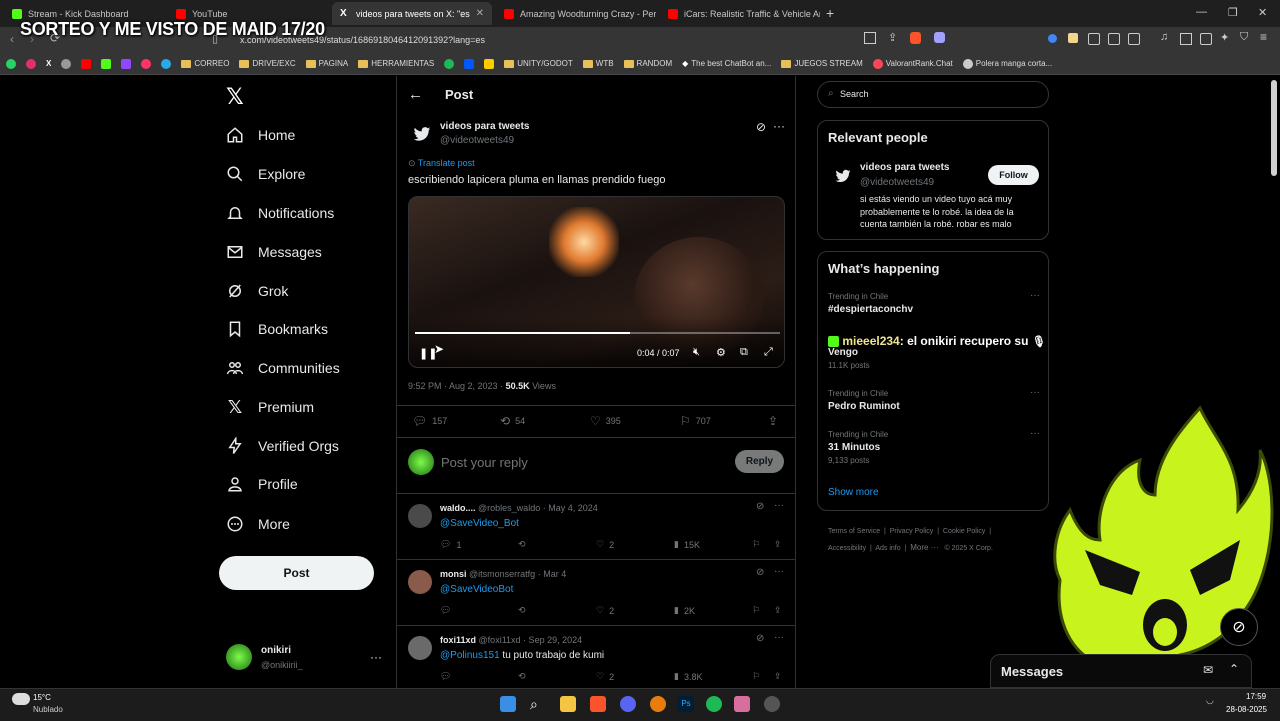  Describe the element at coordinates (480, 13) in the screenshot. I see `close-tab-icon: ✕` at that location.